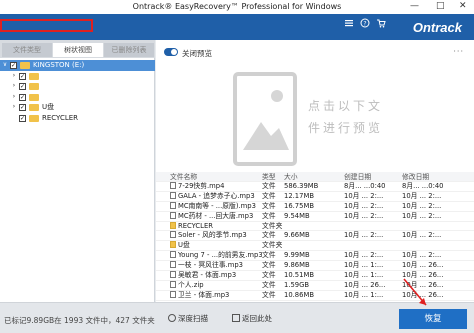 The height and width of the screenshot is (333, 474). I want to click on file-size: 9.86MB, so click(297, 265).